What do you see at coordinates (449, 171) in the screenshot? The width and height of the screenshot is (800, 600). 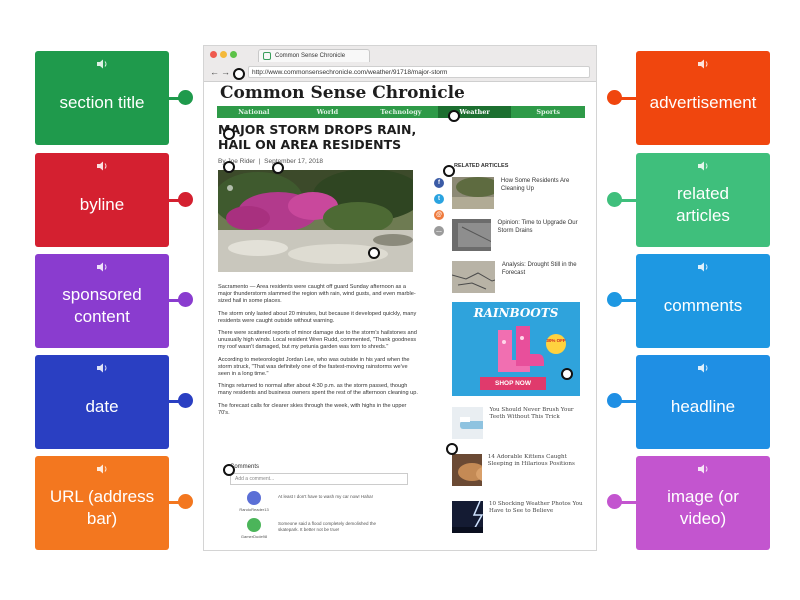 I see `hotspot-related` at bounding box center [449, 171].